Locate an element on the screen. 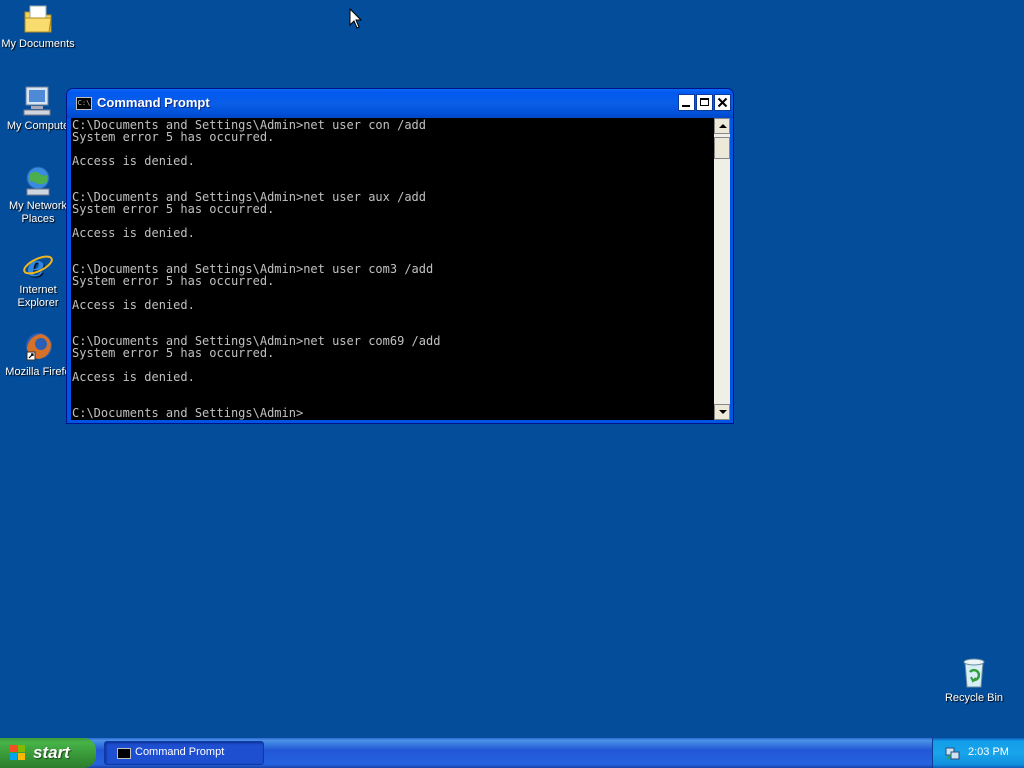  minimize-icon is located at coordinates (686, 106).